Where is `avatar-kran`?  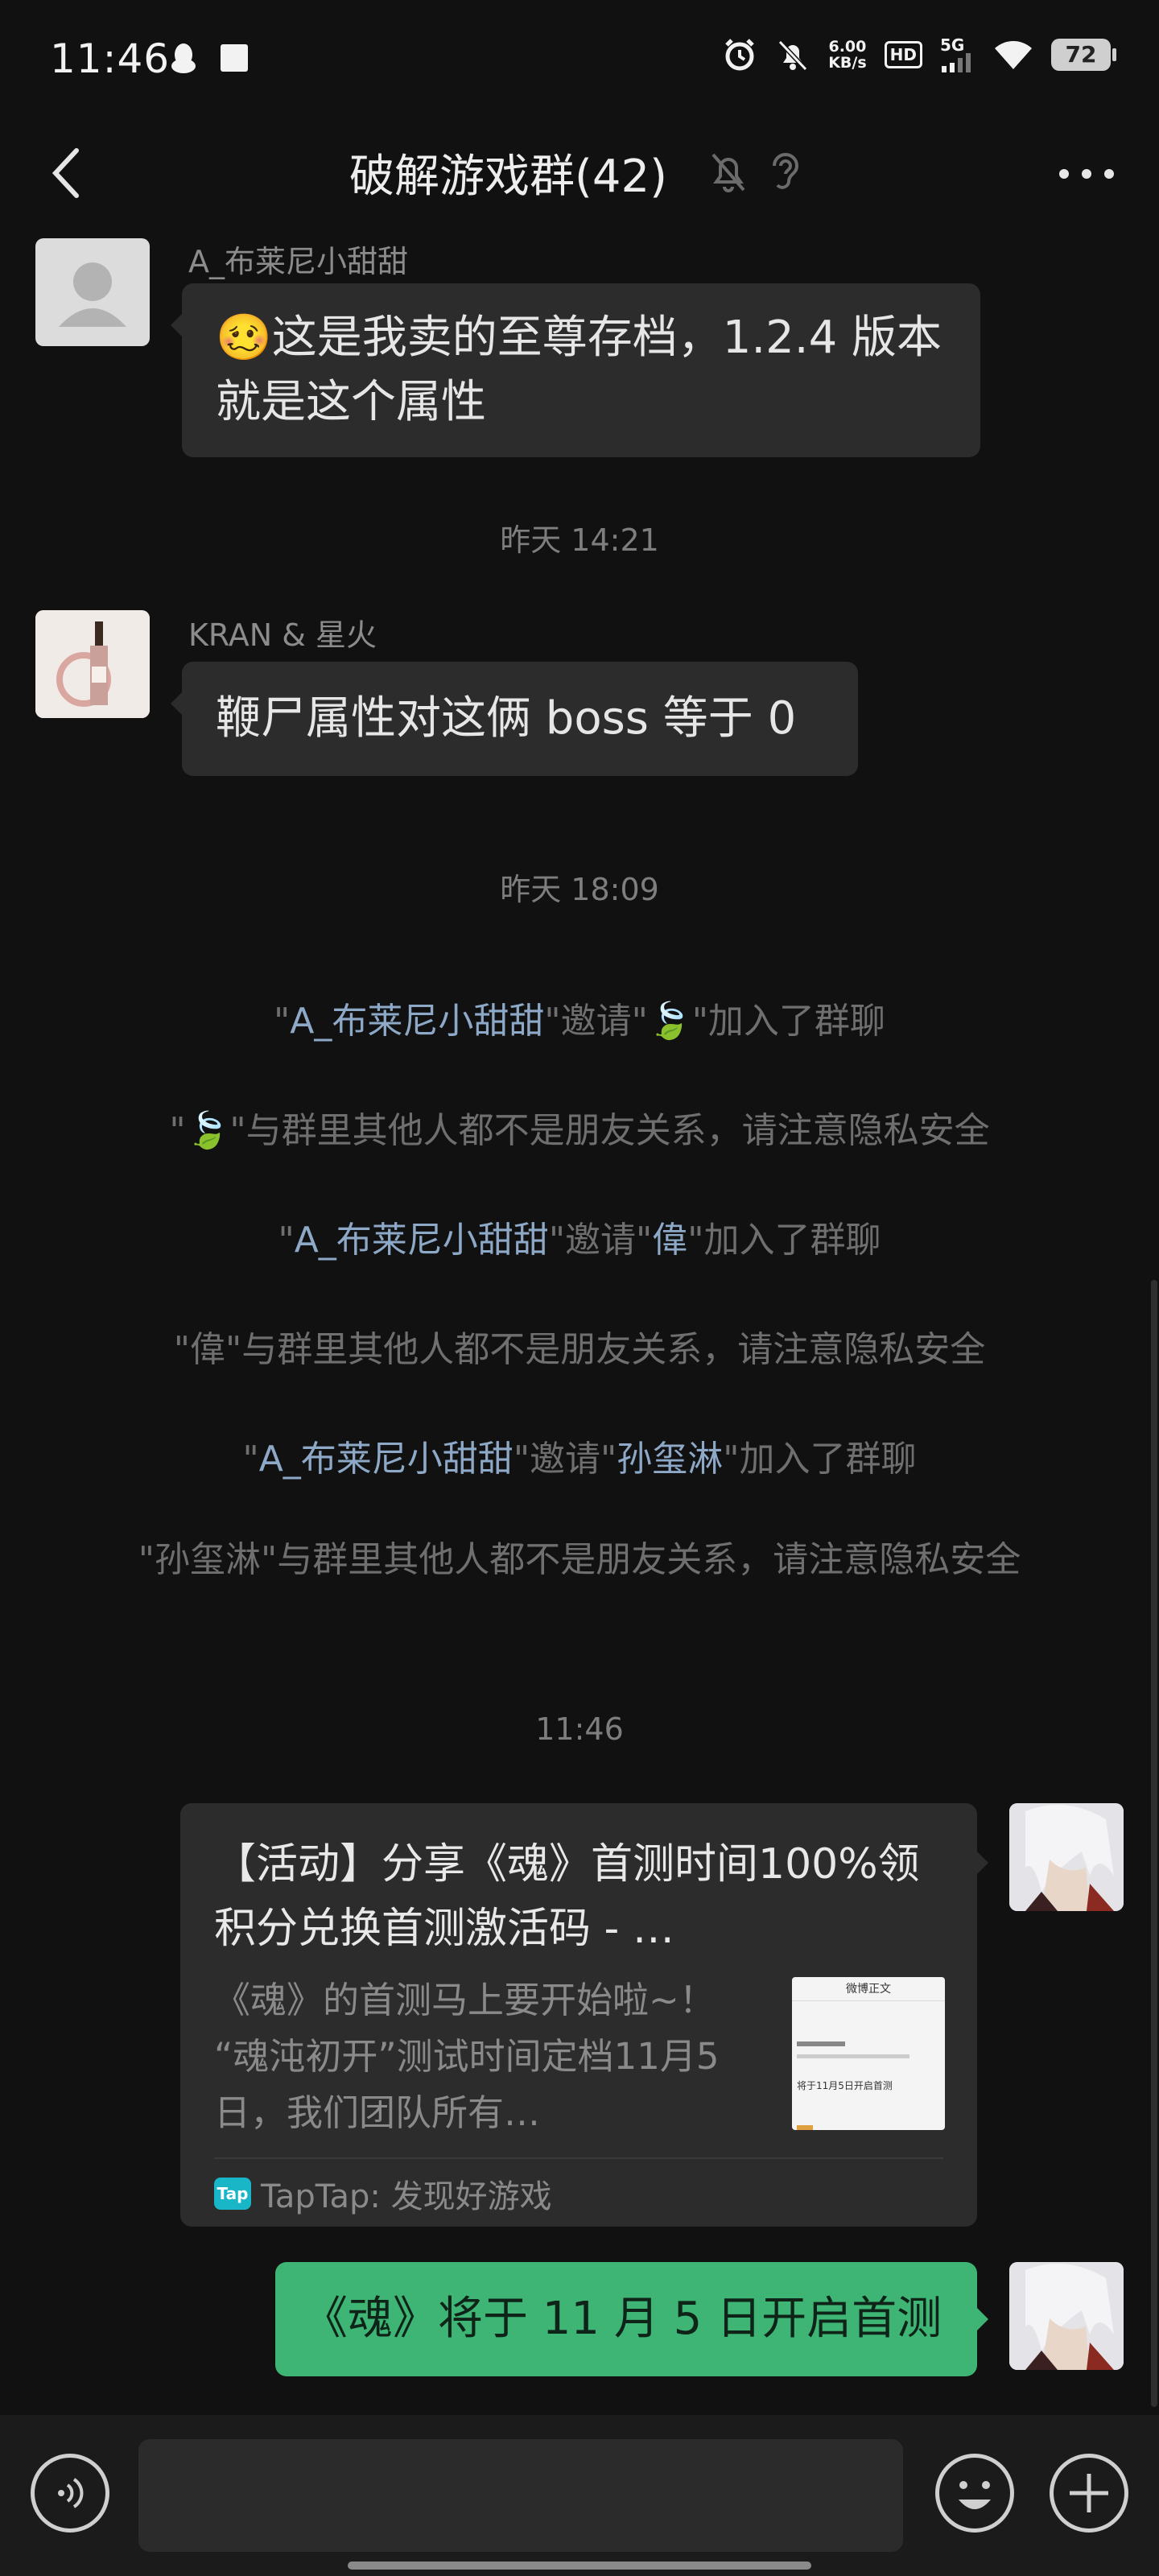
avatar-kran is located at coordinates (92, 664).